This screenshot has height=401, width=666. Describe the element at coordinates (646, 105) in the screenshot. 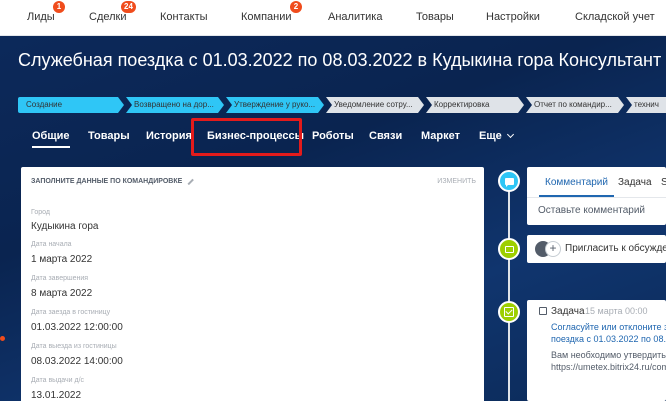

I see `stage-item: технич` at that location.